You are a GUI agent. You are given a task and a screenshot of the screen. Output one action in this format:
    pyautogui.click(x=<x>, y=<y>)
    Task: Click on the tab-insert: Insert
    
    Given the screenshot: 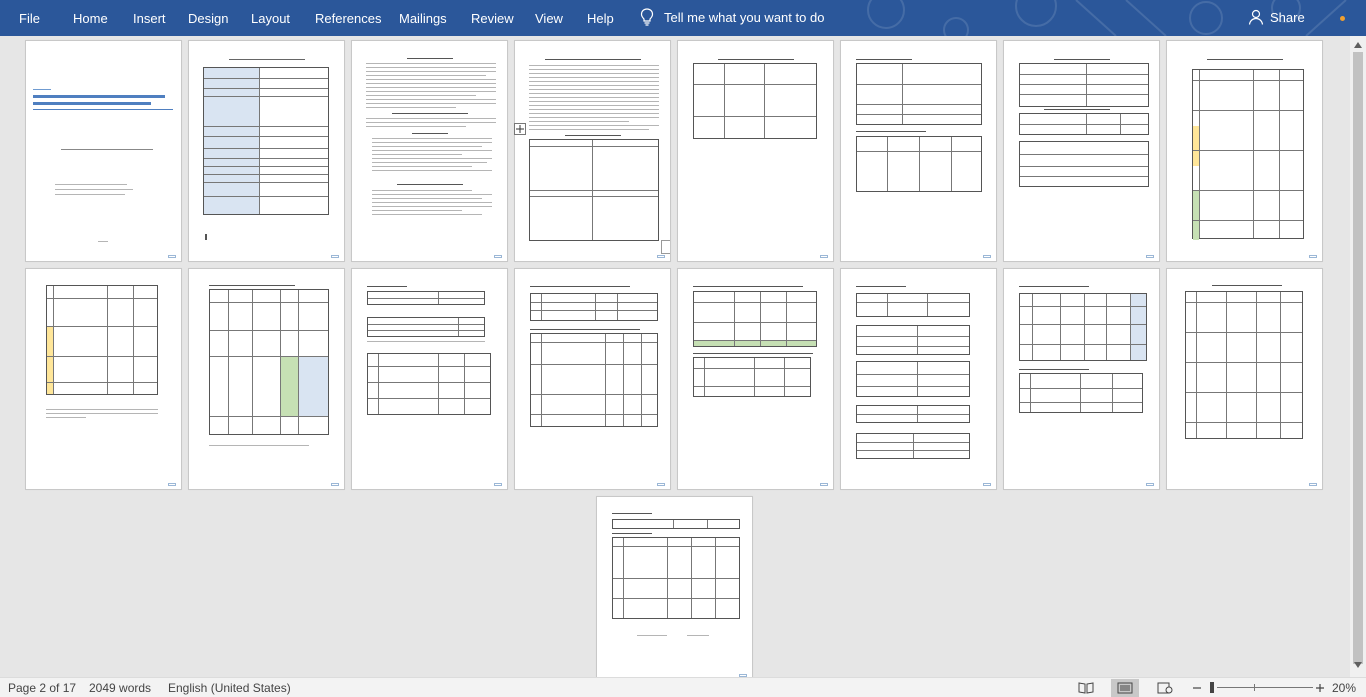 What is the action you would take?
    pyautogui.click(x=149, y=18)
    